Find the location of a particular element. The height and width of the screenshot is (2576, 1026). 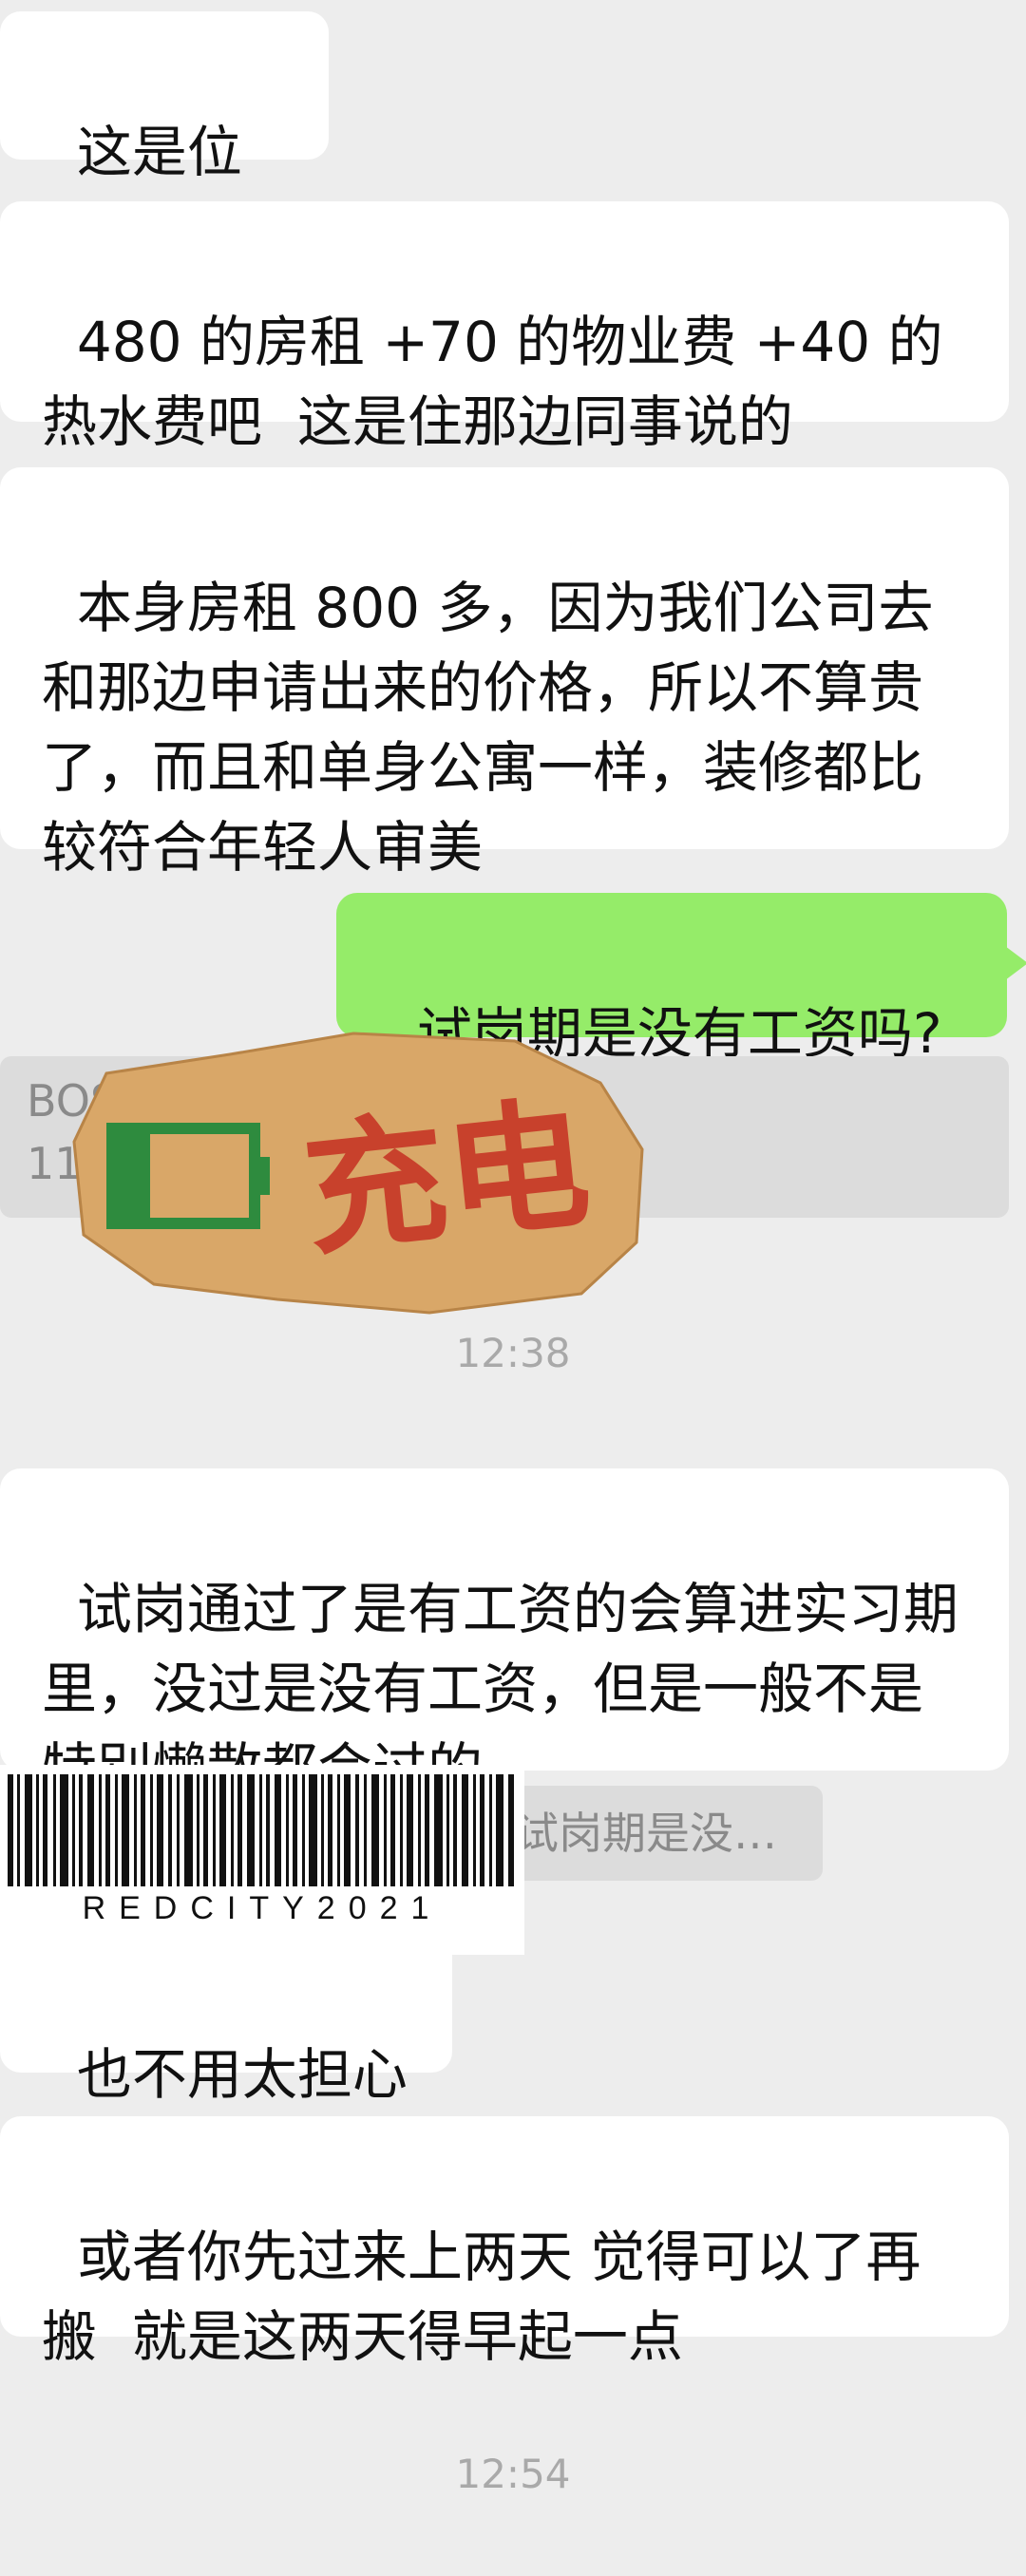

charging-sticker: 充电 is located at coordinates (358, 1173).